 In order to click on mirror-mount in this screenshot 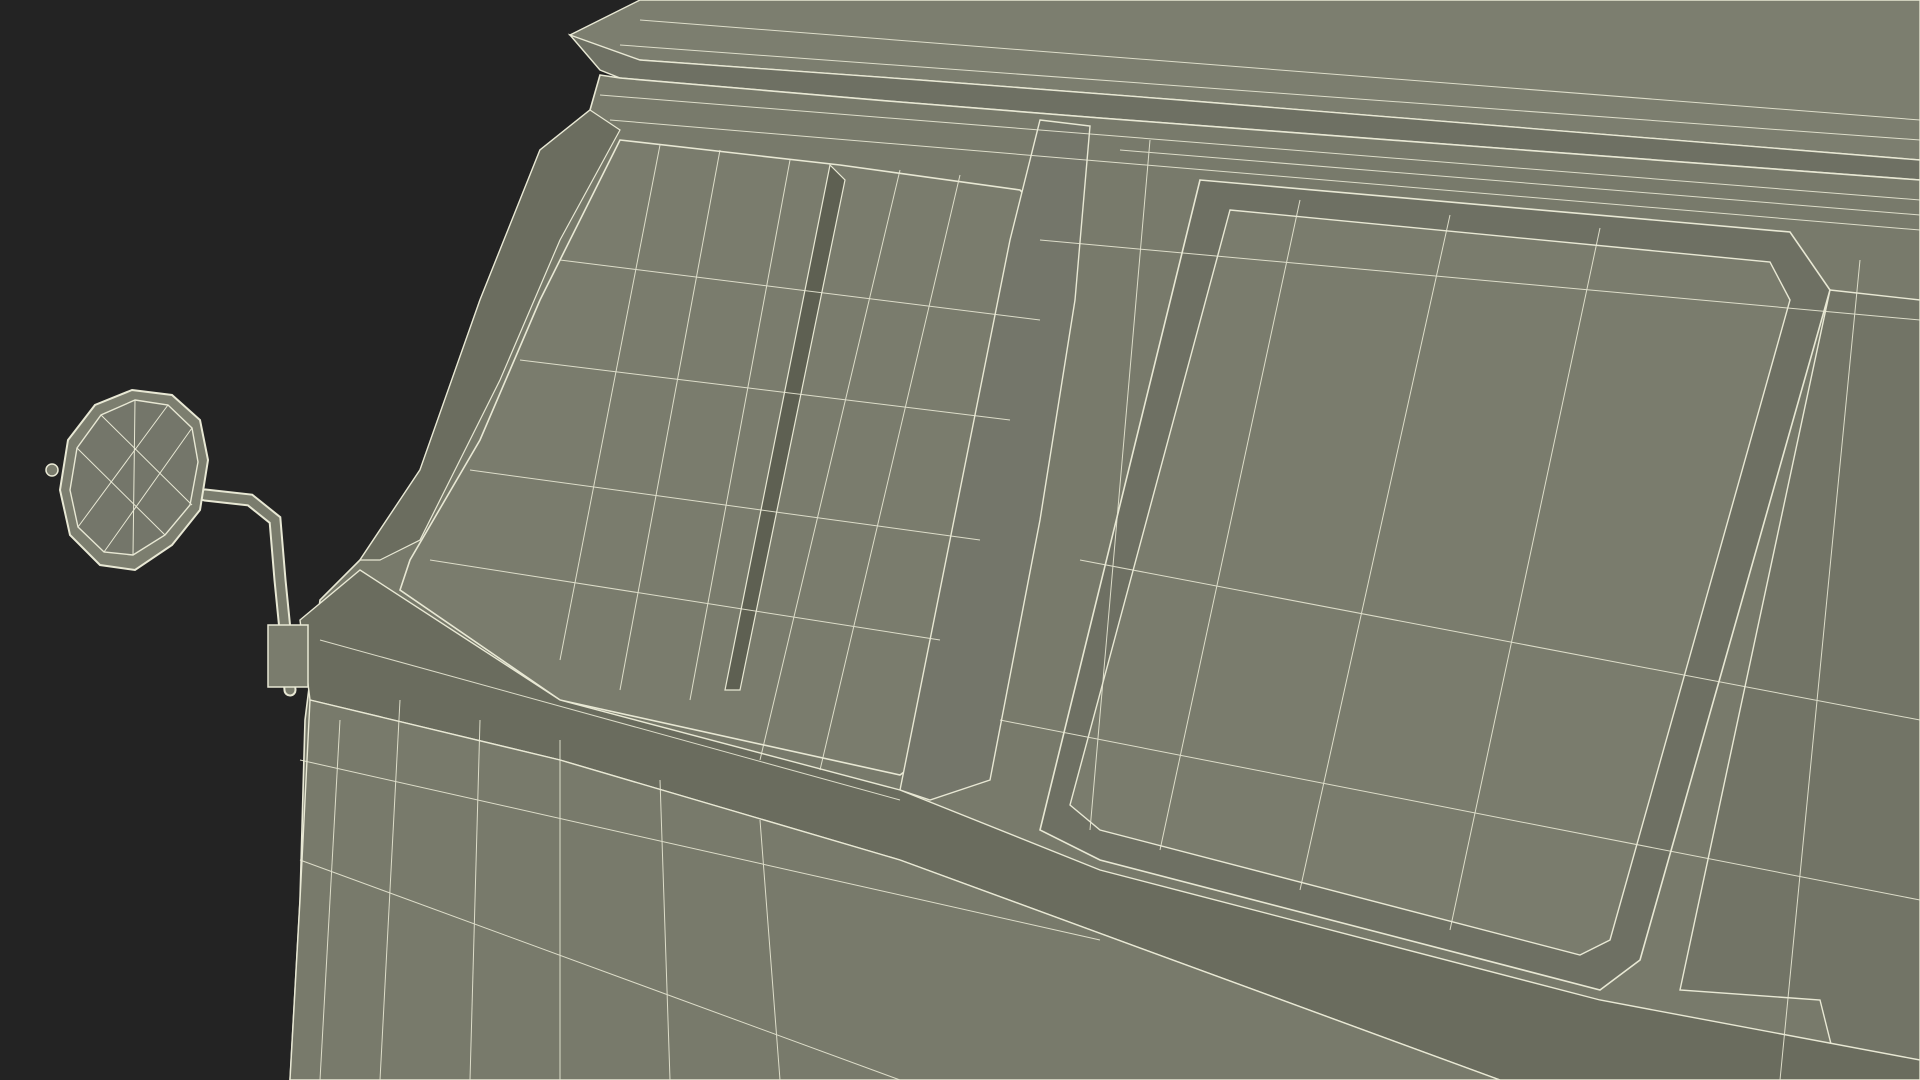, I will do `click(288, 656)`.